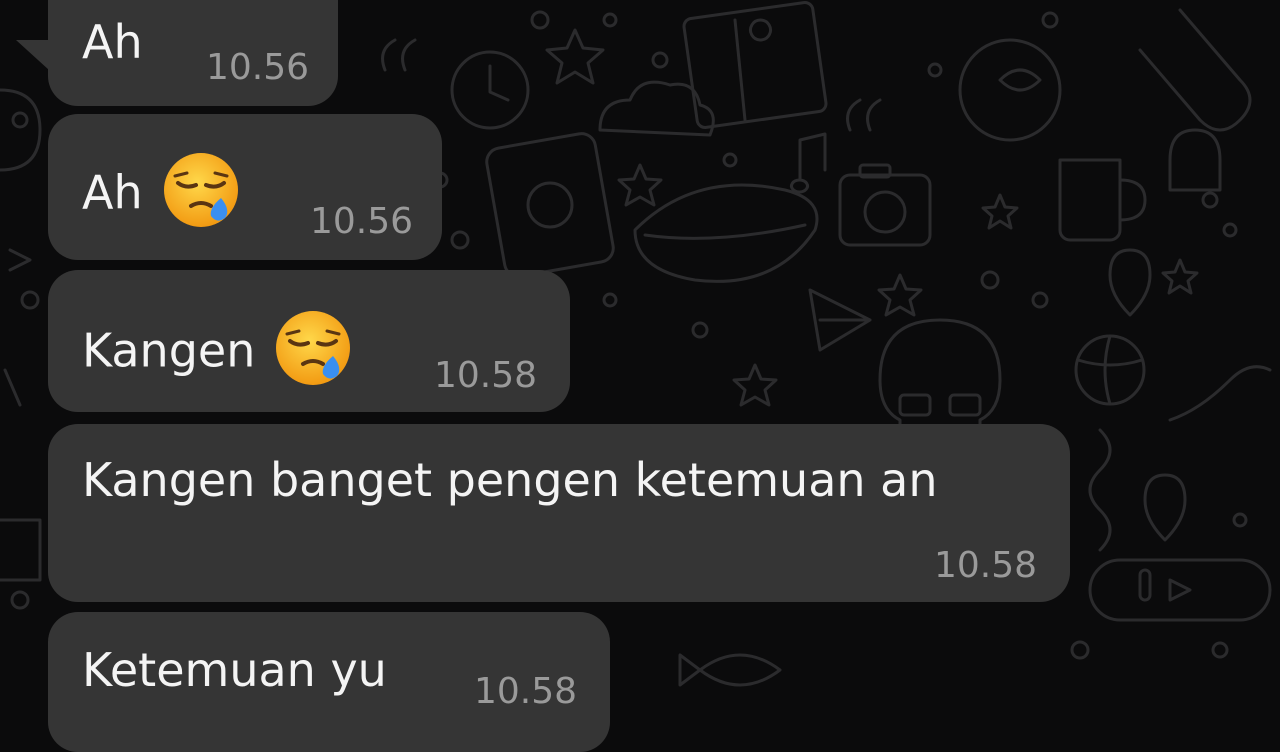 This screenshot has width=1280, height=752. Describe the element at coordinates (112, 192) in the screenshot. I see `message-text-label: Ah` at that location.